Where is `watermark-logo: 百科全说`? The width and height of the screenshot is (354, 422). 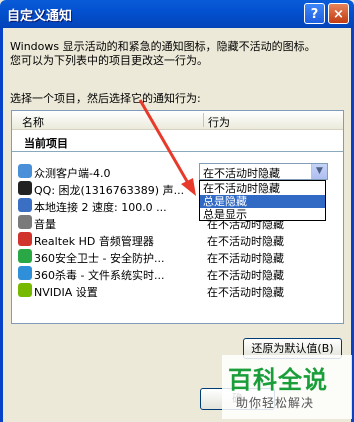
watermark-logo: 百科全说 is located at coordinates (278, 380).